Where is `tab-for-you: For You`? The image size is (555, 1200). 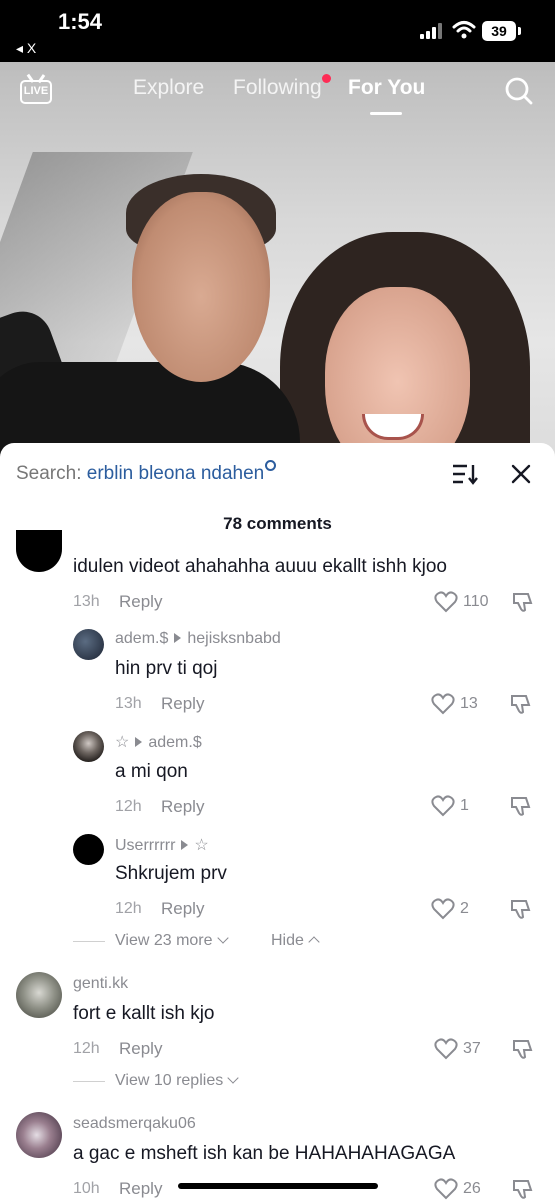
tab-for-you: For You is located at coordinates (386, 88).